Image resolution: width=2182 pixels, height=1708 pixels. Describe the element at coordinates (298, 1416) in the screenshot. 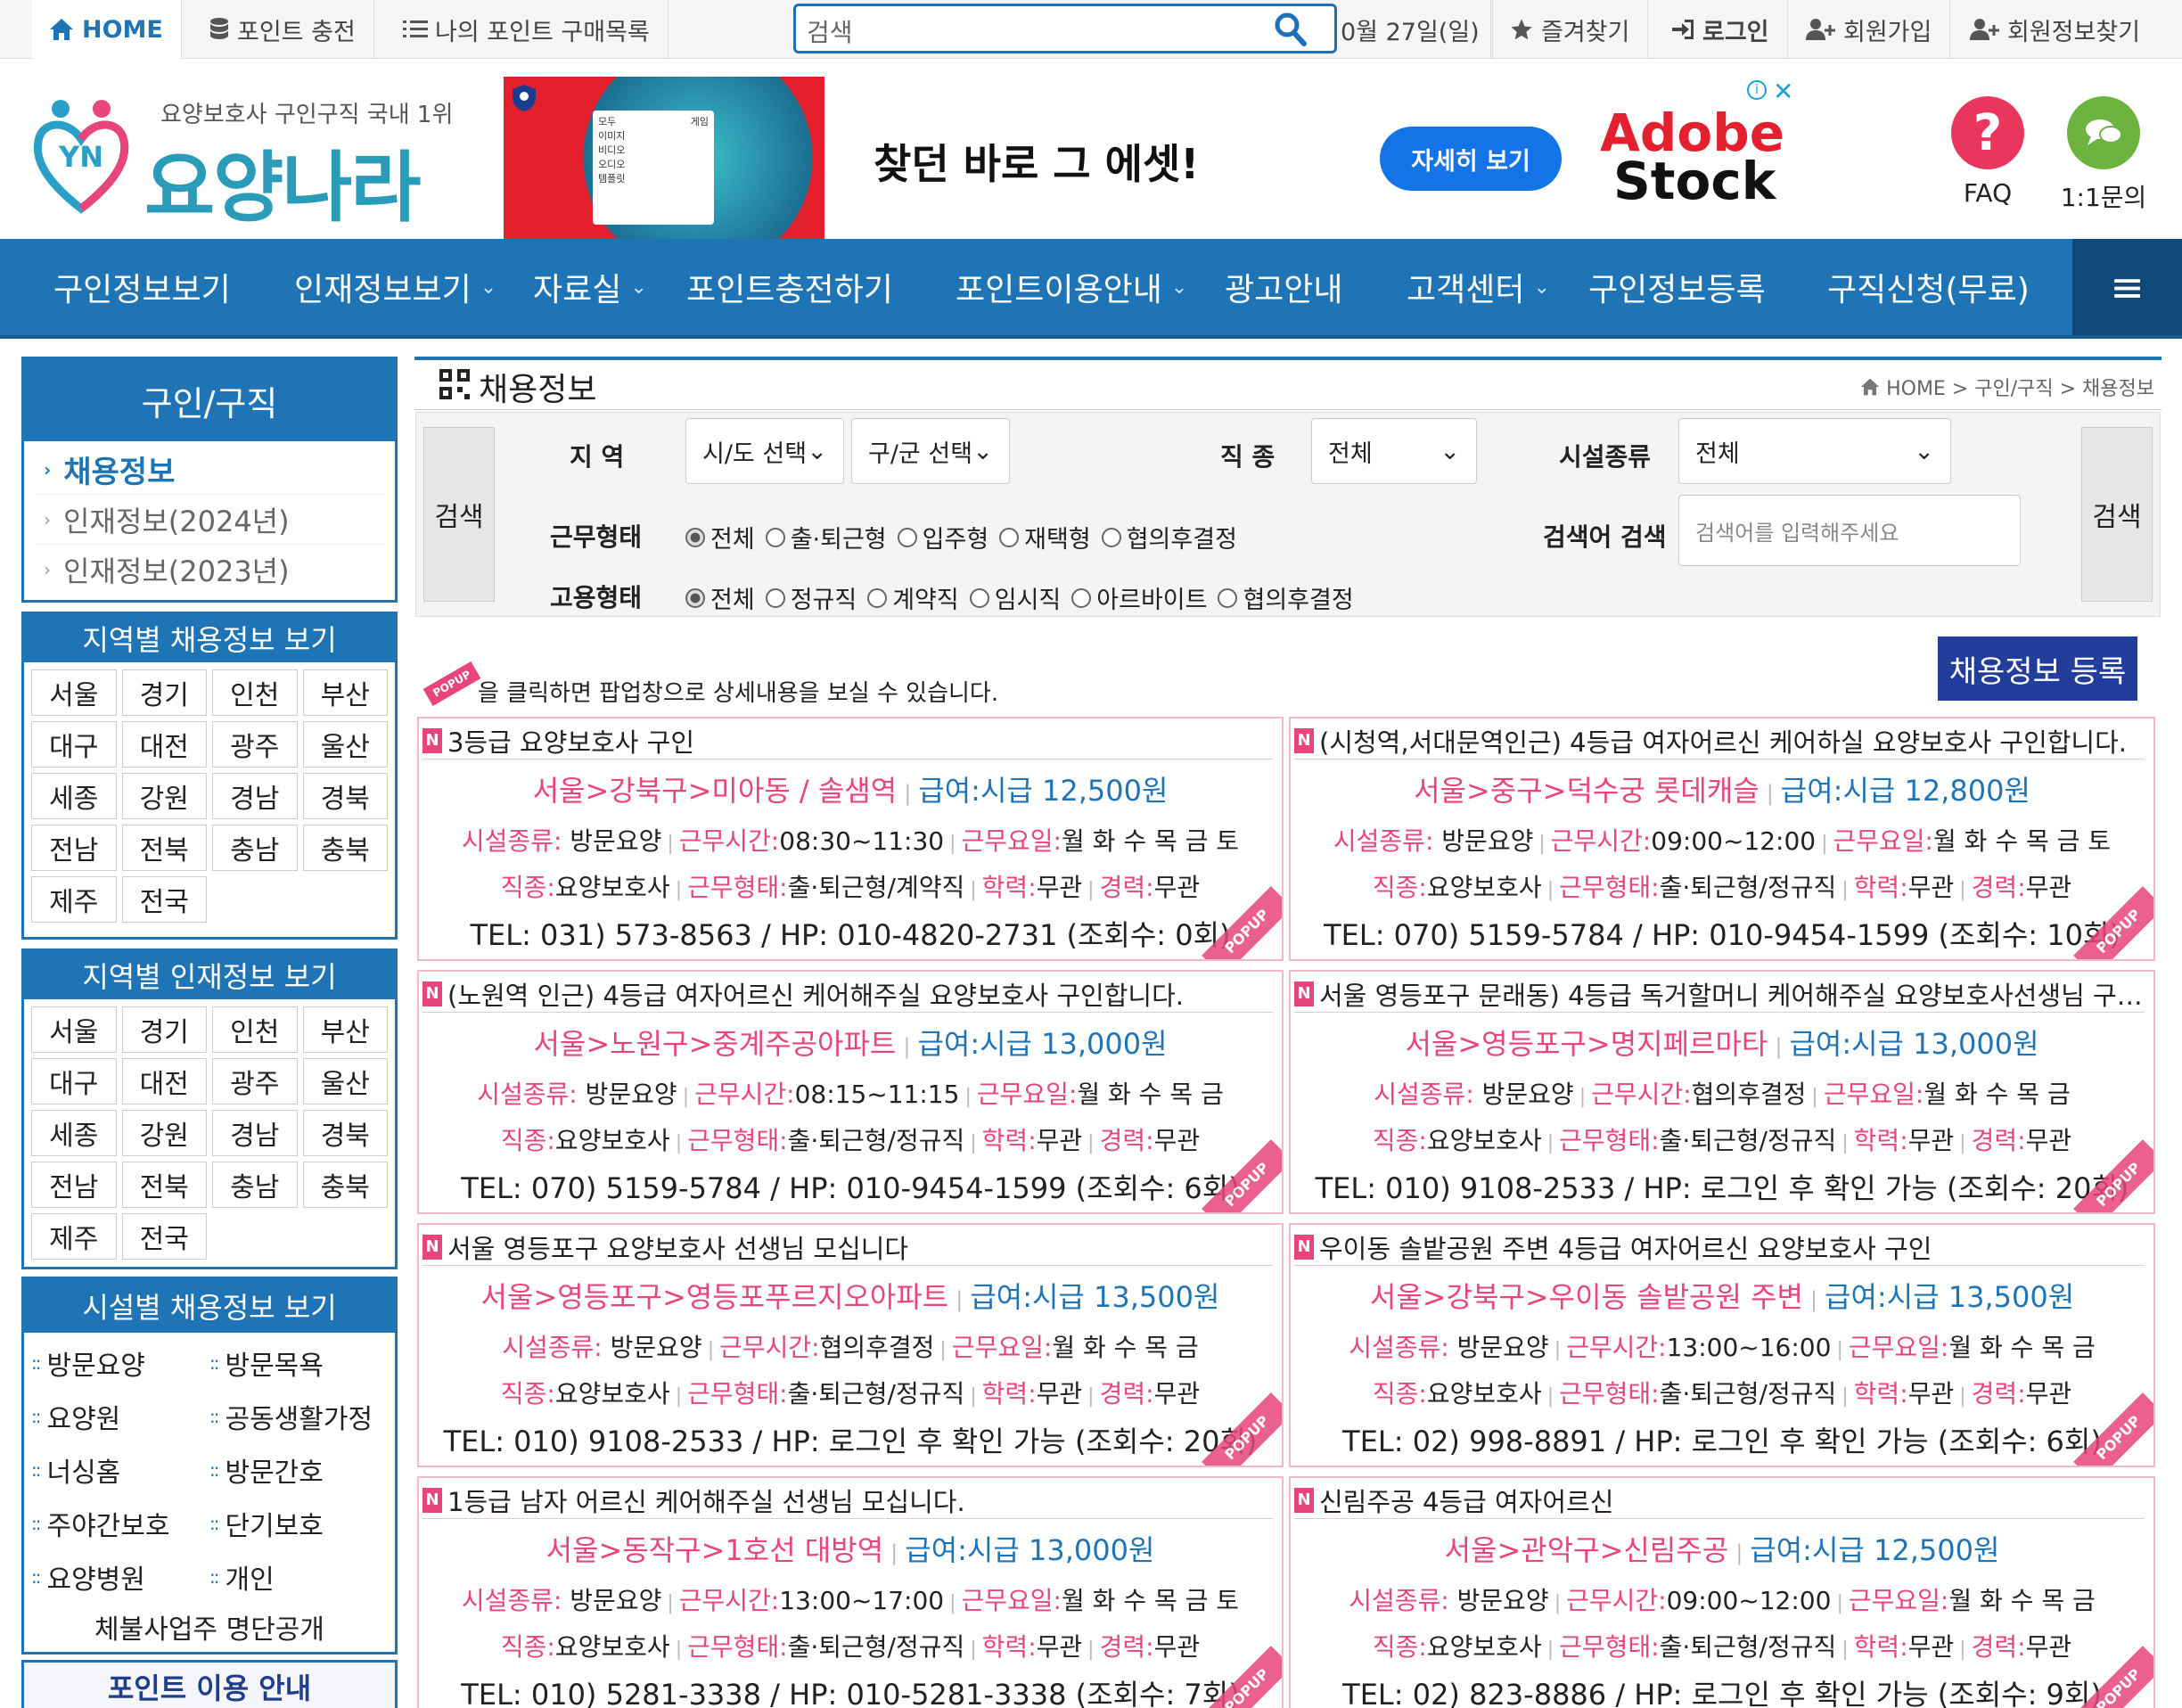

I see `facility-item: 공동생활가정` at that location.